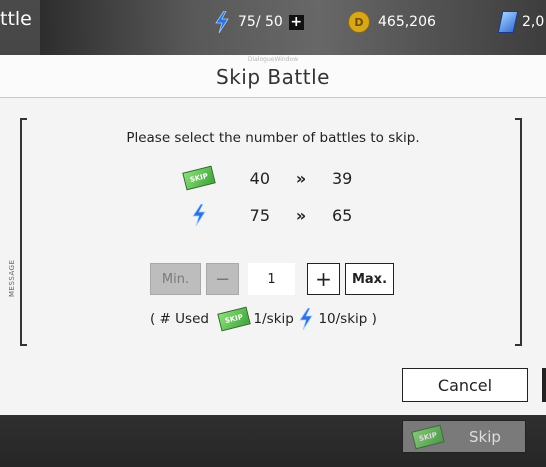 The width and height of the screenshot is (546, 467). What do you see at coordinates (182, 319) in the screenshot?
I see `used-prefix: ( # Used` at bounding box center [182, 319].